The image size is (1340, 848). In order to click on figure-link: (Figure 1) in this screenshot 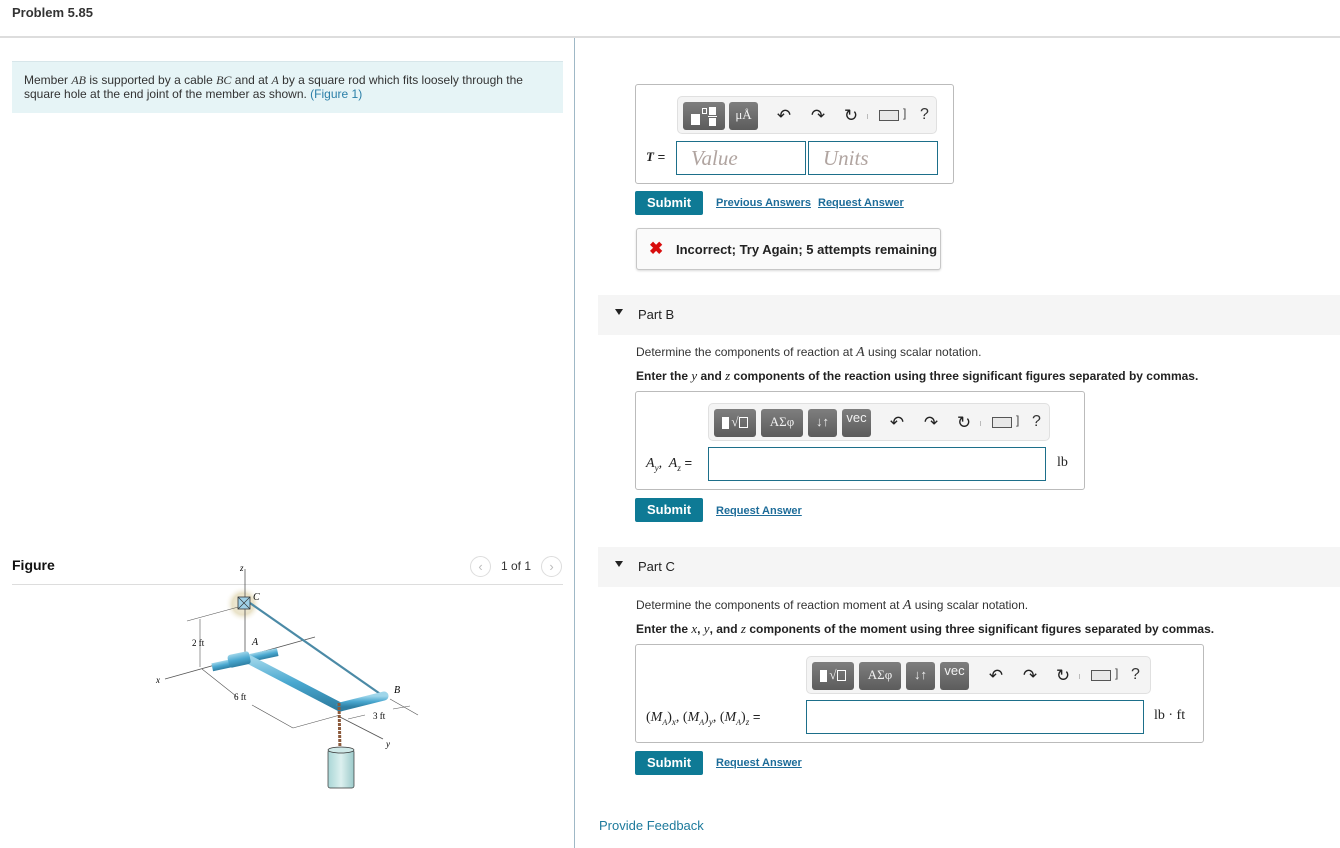, I will do `click(336, 94)`.